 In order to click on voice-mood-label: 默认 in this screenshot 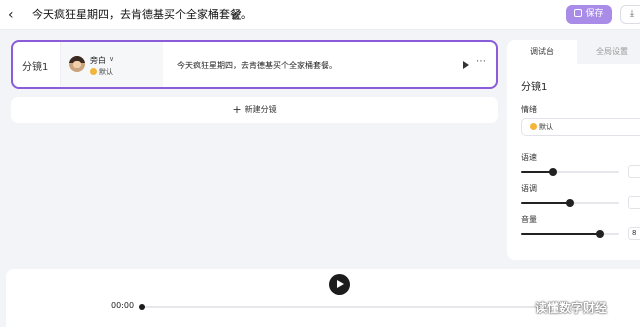, I will do `click(106, 72)`.